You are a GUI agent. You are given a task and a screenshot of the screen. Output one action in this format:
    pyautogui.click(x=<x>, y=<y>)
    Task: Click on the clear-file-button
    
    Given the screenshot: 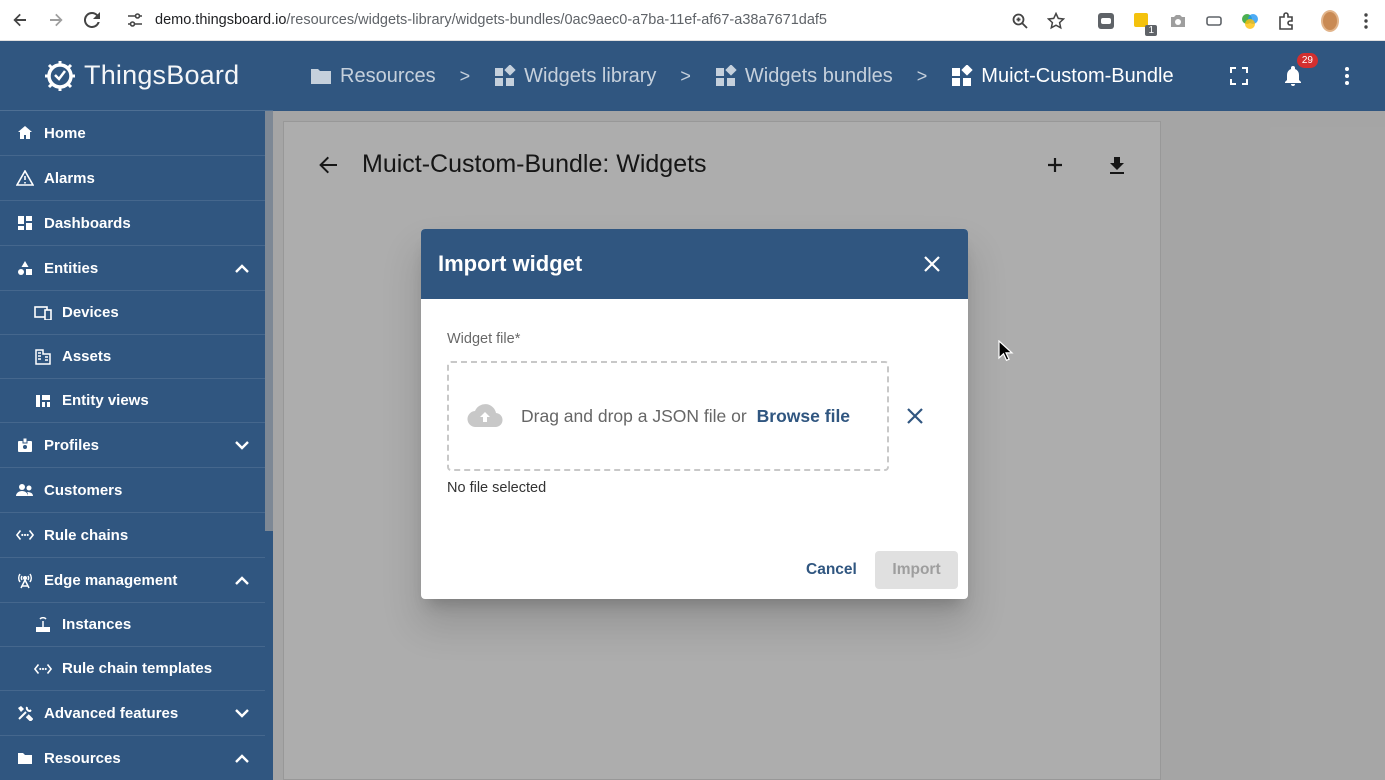 What is the action you would take?
    pyautogui.click(x=915, y=416)
    